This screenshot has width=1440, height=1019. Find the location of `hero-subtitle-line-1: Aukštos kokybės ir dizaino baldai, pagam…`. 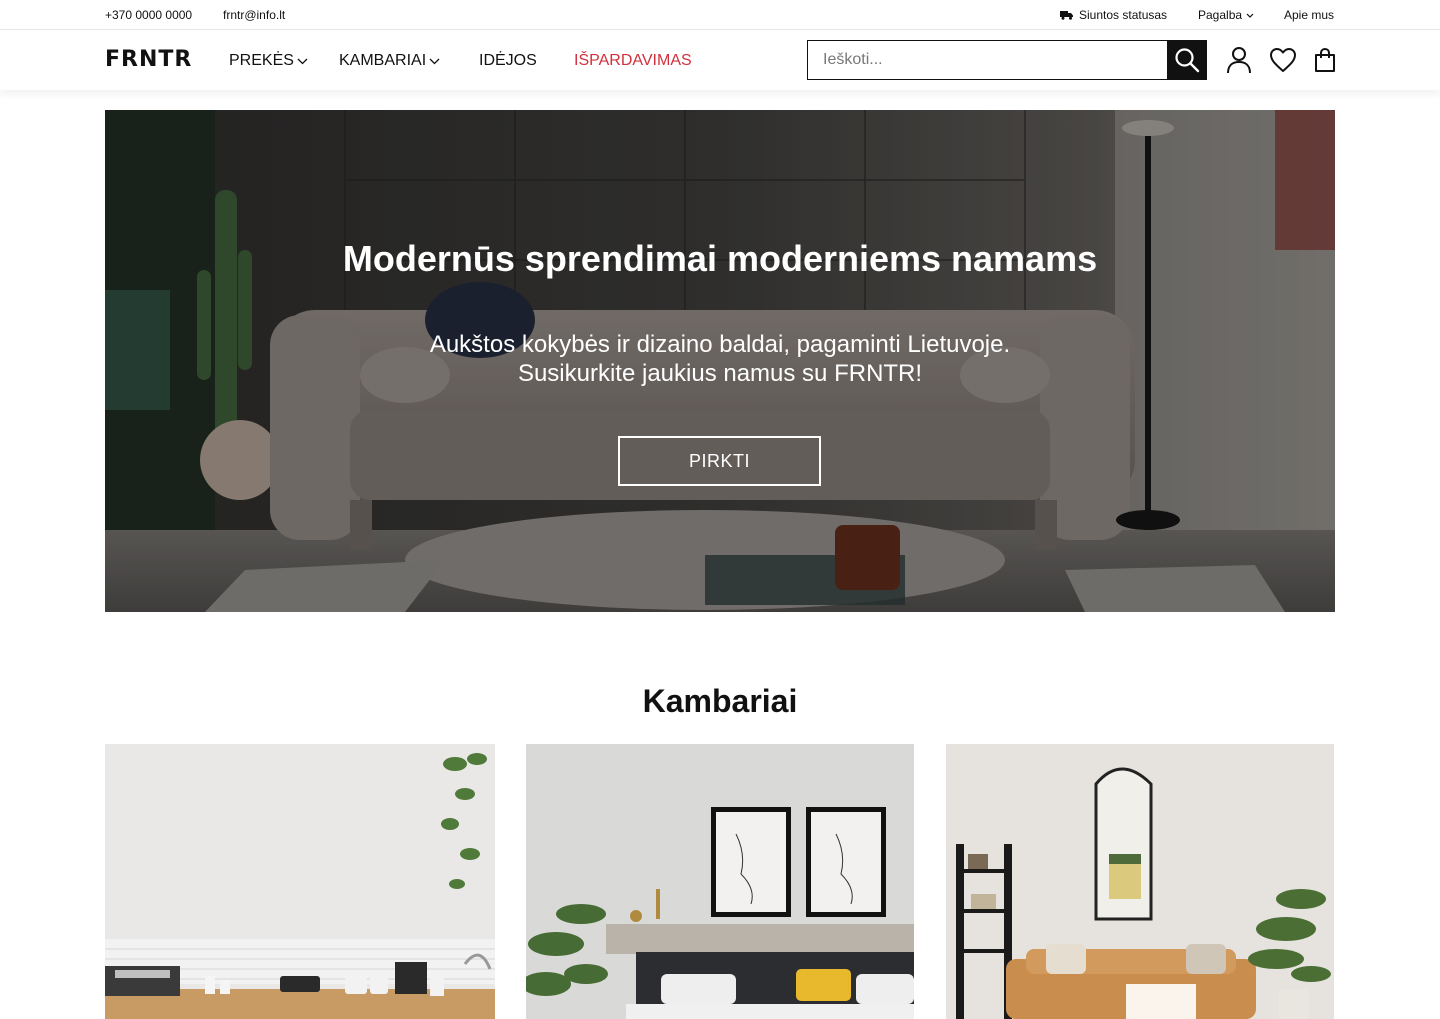

hero-subtitle-line-1: Aukštos kokybės ir dizaino baldai, pagam… is located at coordinates (720, 344).